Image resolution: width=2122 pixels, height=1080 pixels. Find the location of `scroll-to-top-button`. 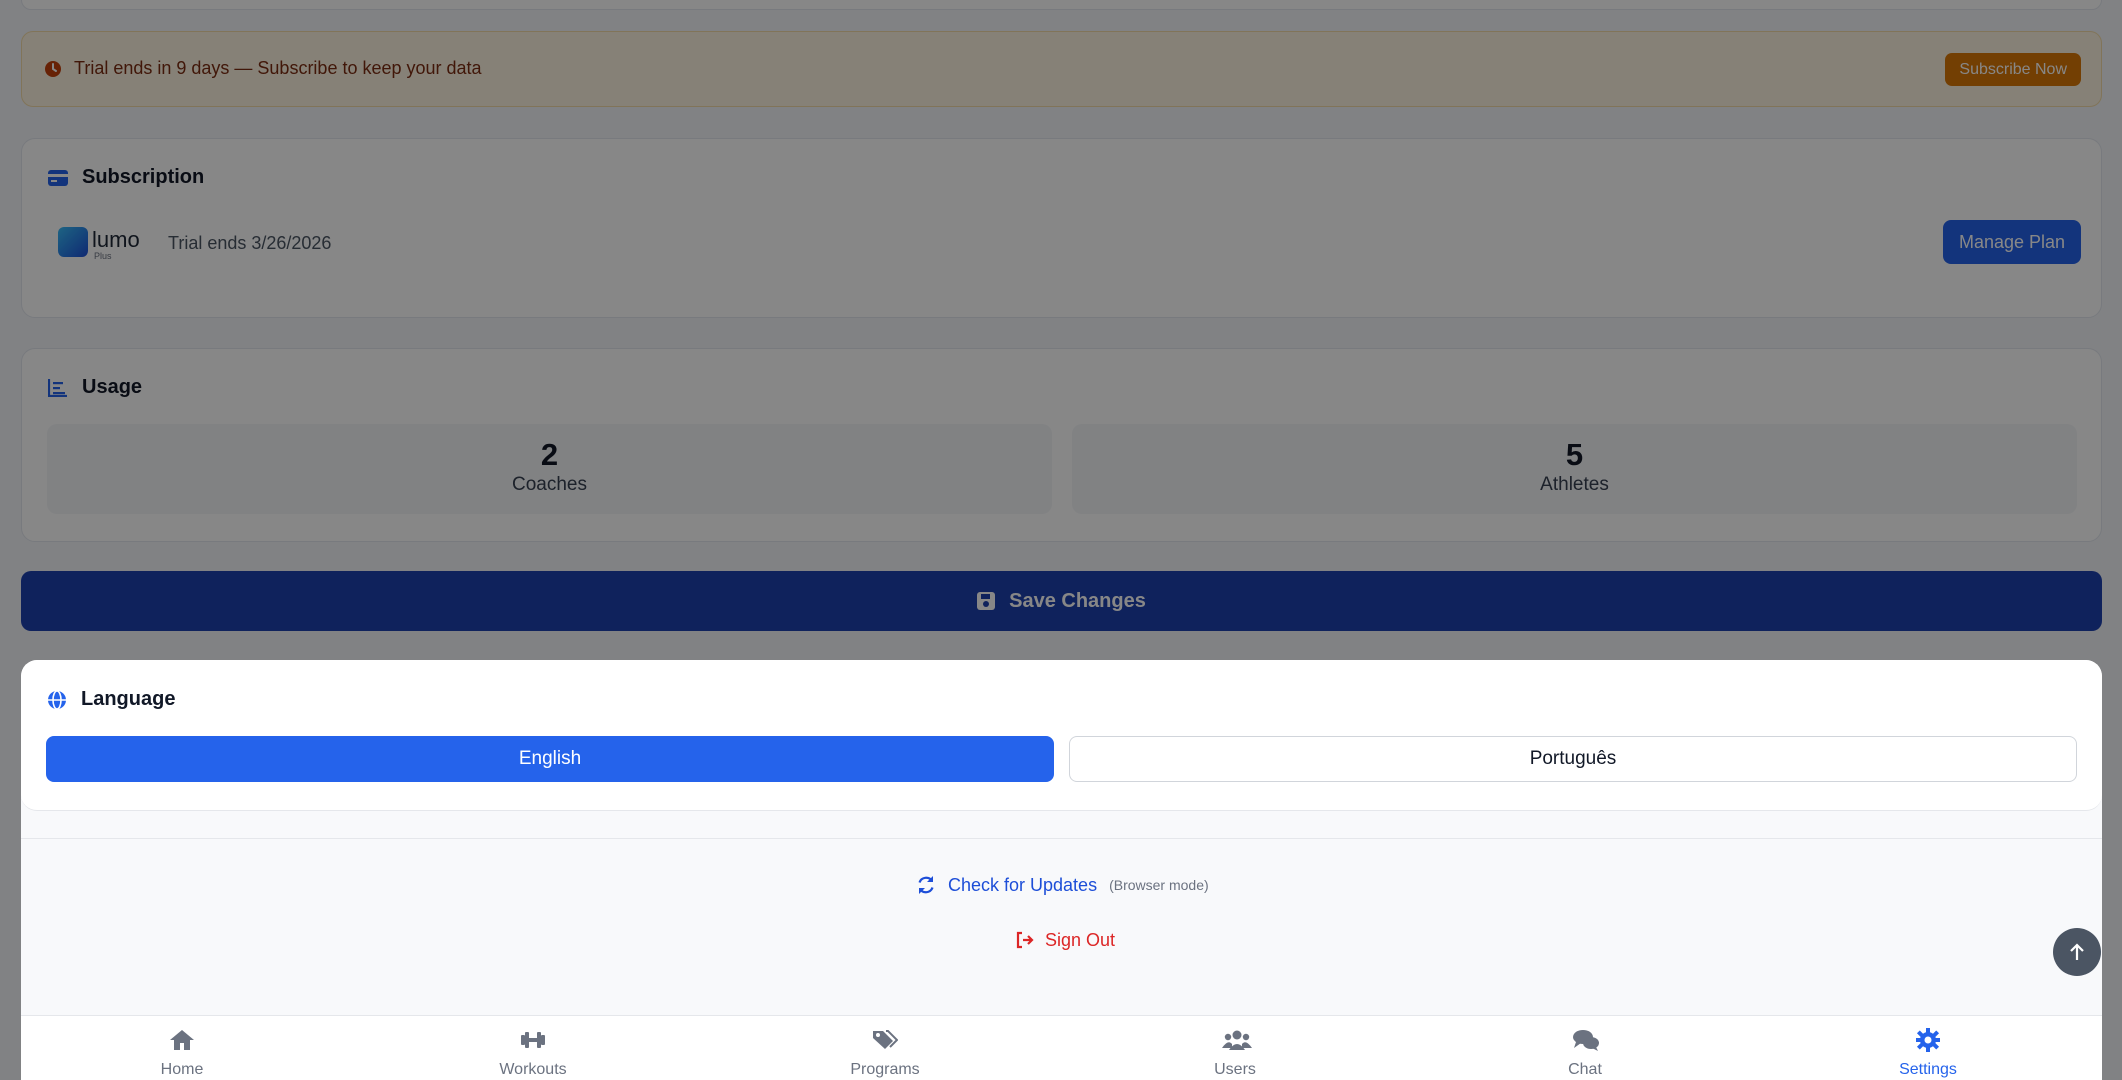

scroll-to-top-button is located at coordinates (2077, 952).